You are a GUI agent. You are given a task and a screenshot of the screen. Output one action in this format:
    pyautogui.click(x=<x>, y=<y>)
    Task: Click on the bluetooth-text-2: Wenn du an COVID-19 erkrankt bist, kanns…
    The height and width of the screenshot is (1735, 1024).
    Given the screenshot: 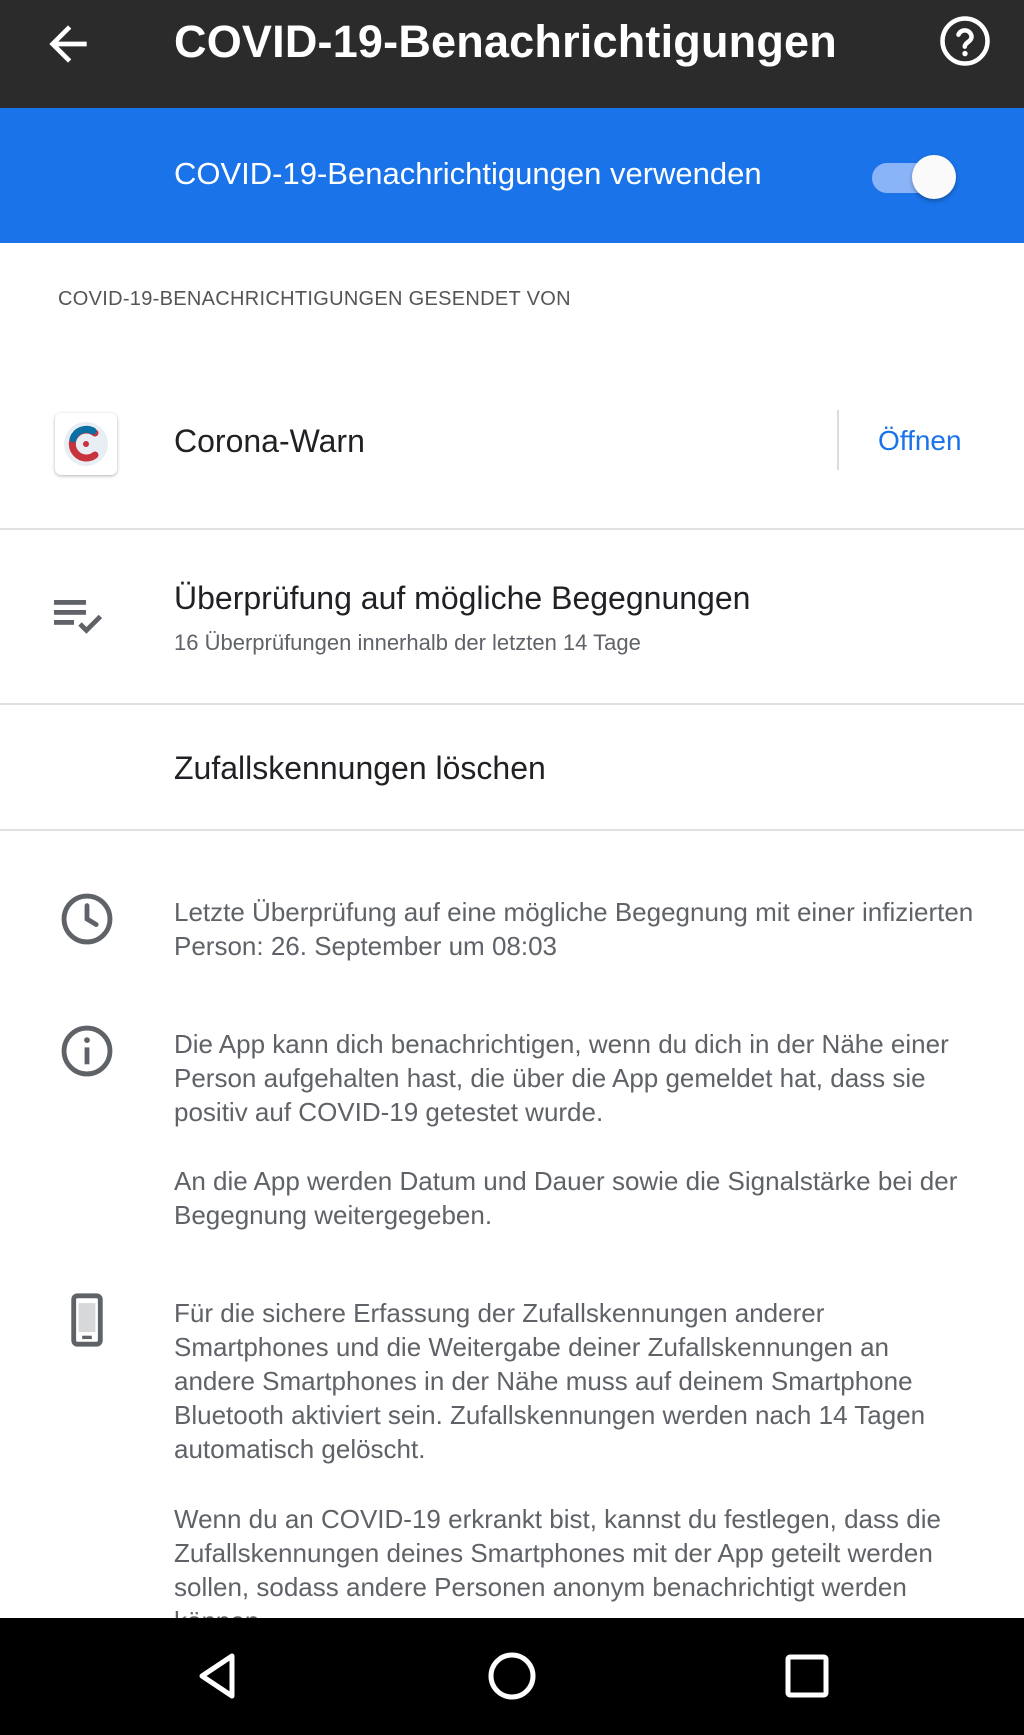 What is the action you would take?
    pyautogui.click(x=557, y=1561)
    